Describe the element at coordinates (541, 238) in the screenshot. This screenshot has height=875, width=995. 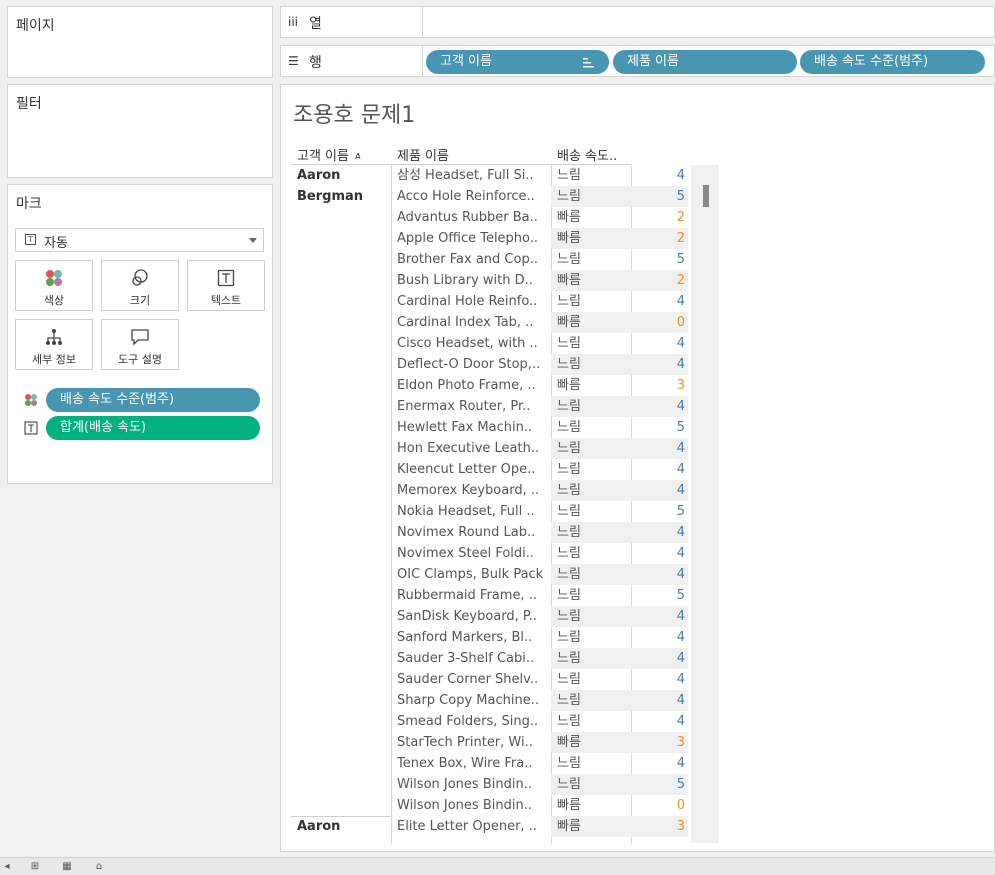
I see `table-row: Apple Office Telepho.. 빠름 2` at that location.